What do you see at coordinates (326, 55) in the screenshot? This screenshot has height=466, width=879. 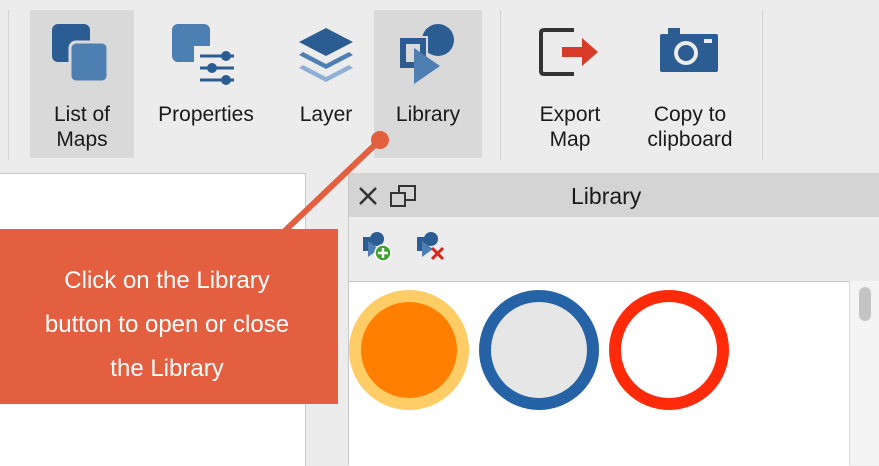 I see `layer-icon` at bounding box center [326, 55].